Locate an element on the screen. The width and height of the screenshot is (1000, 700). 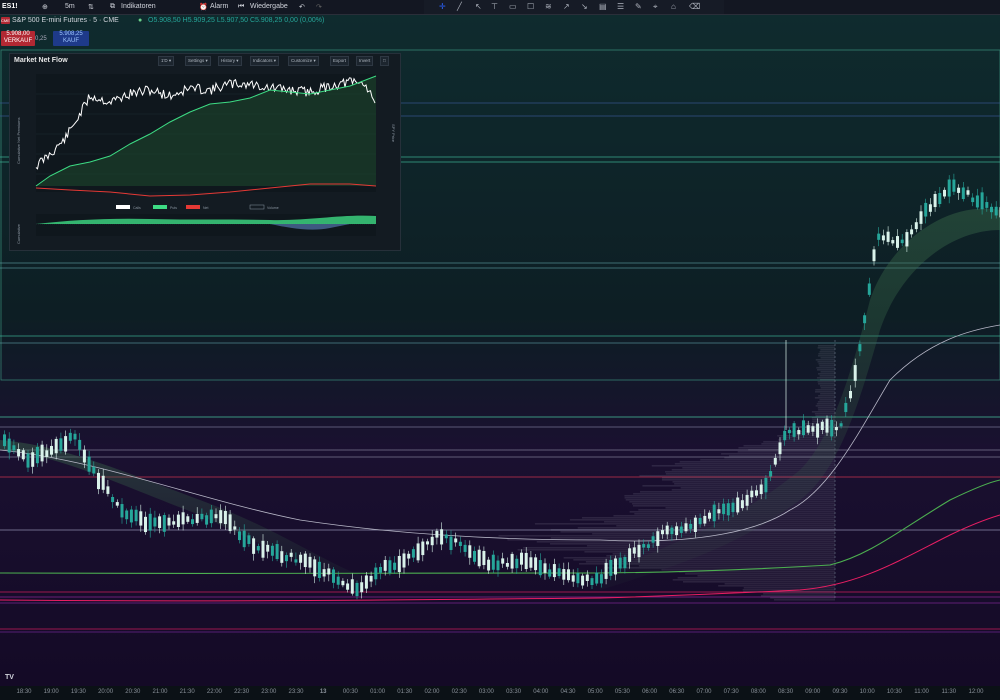
eraser-icon: ⌫ is located at coordinates (694, 6).